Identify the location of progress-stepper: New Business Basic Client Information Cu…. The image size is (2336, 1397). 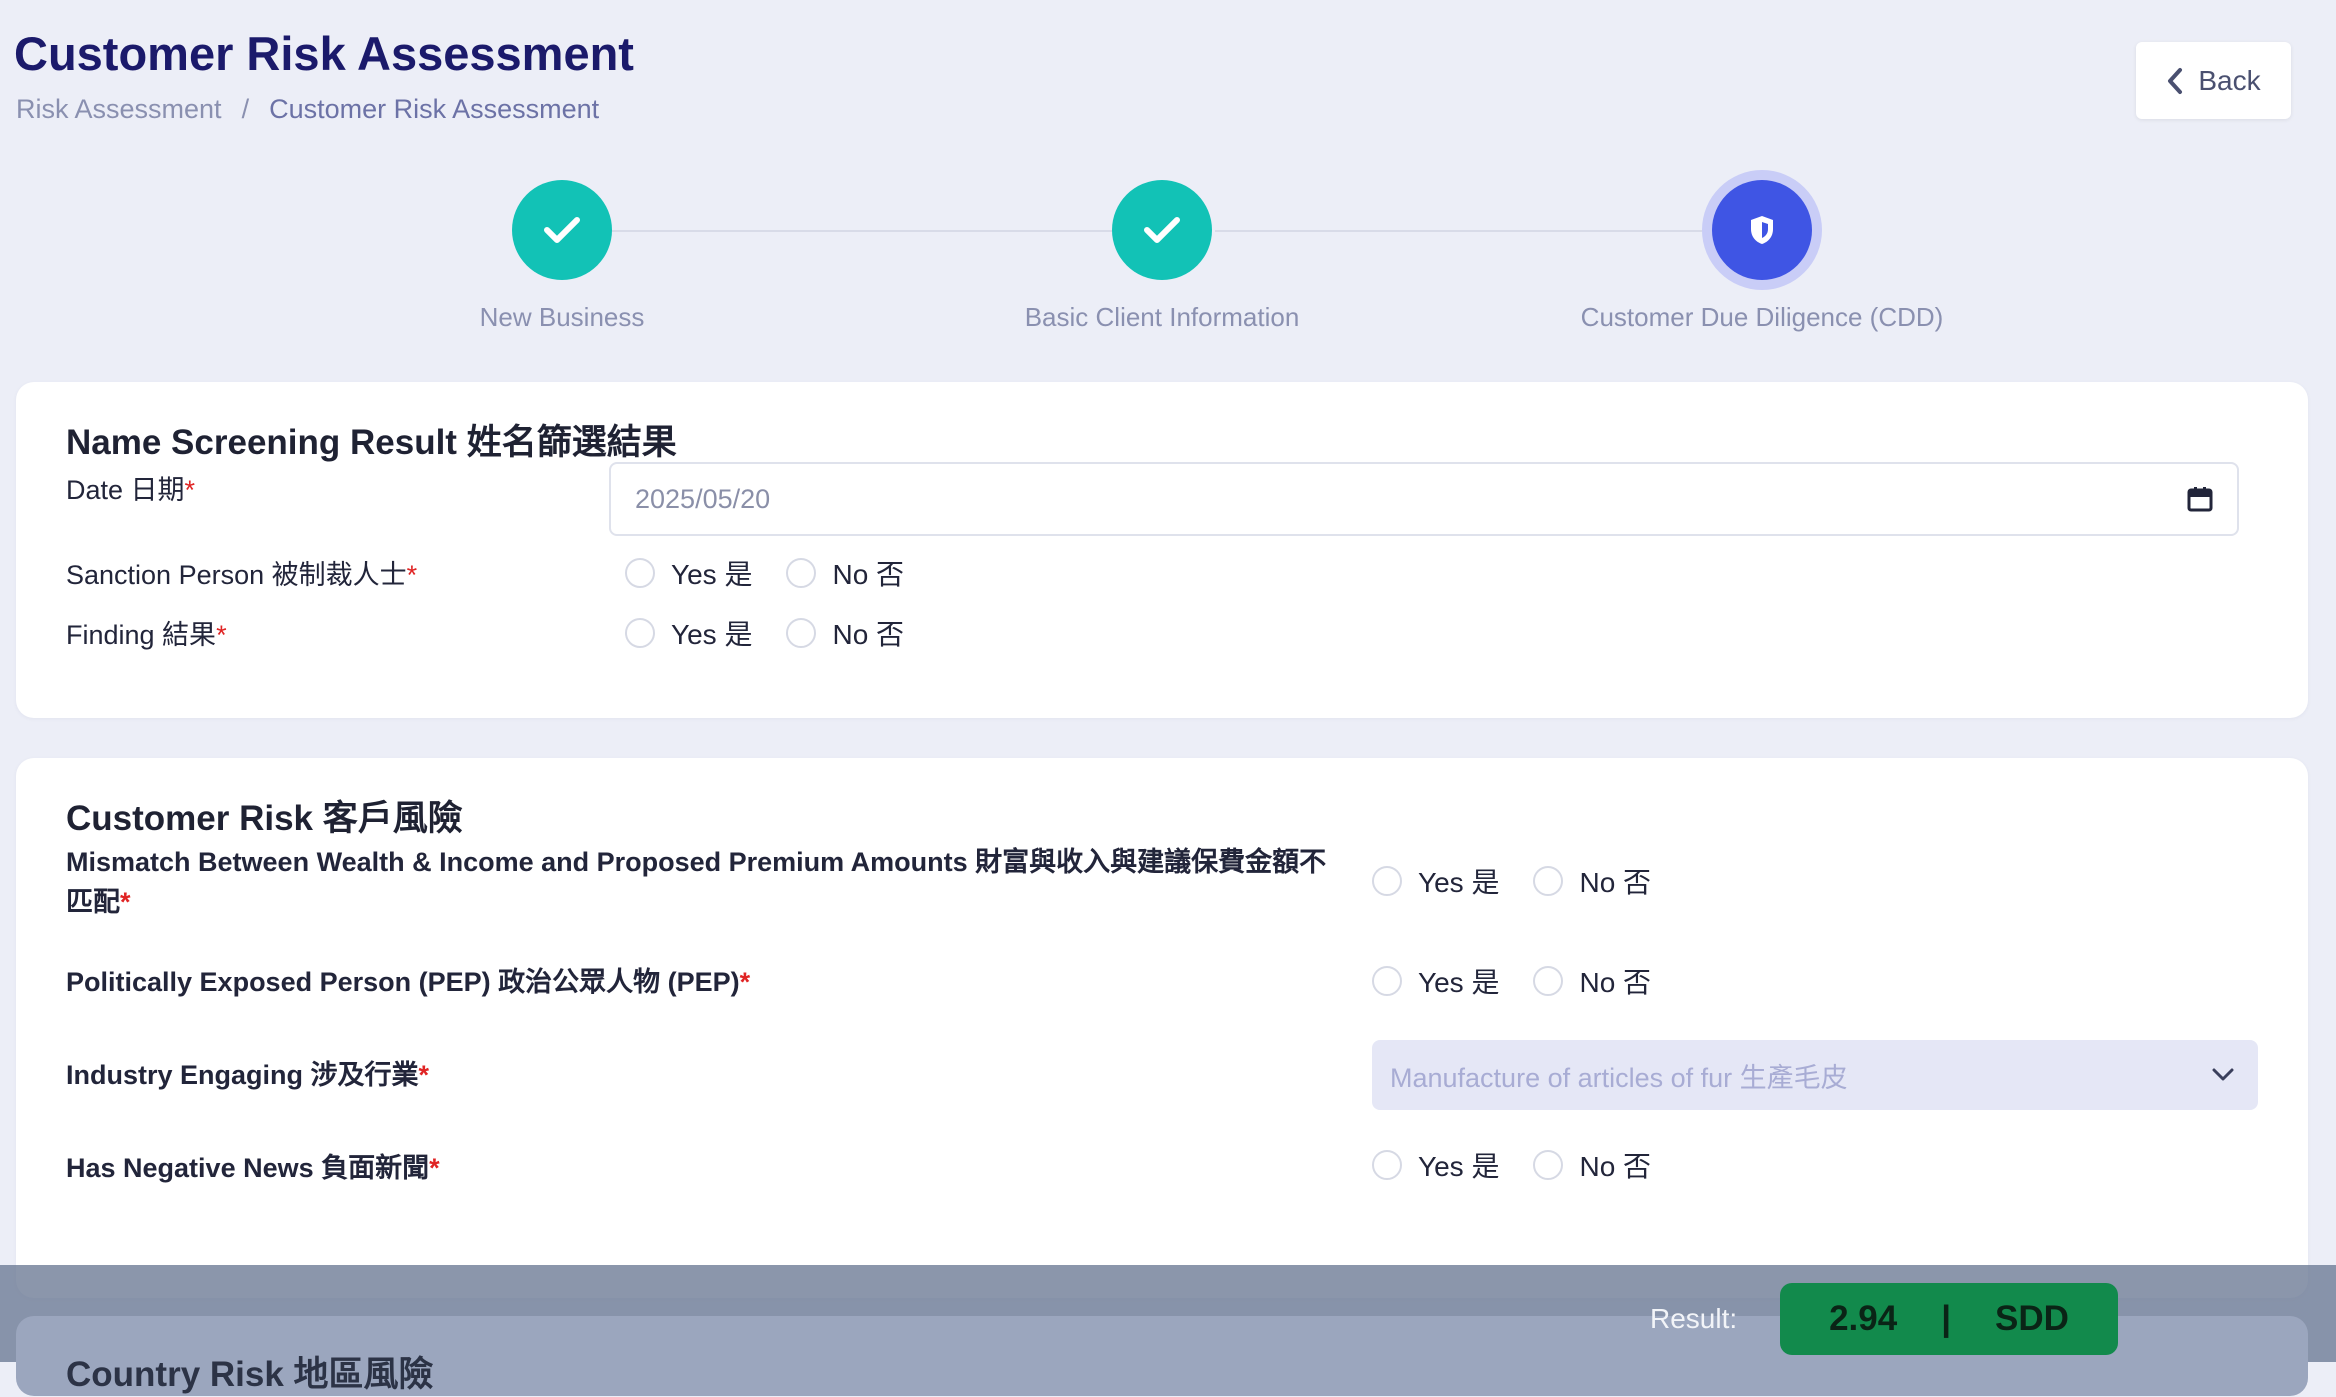
(1168, 265).